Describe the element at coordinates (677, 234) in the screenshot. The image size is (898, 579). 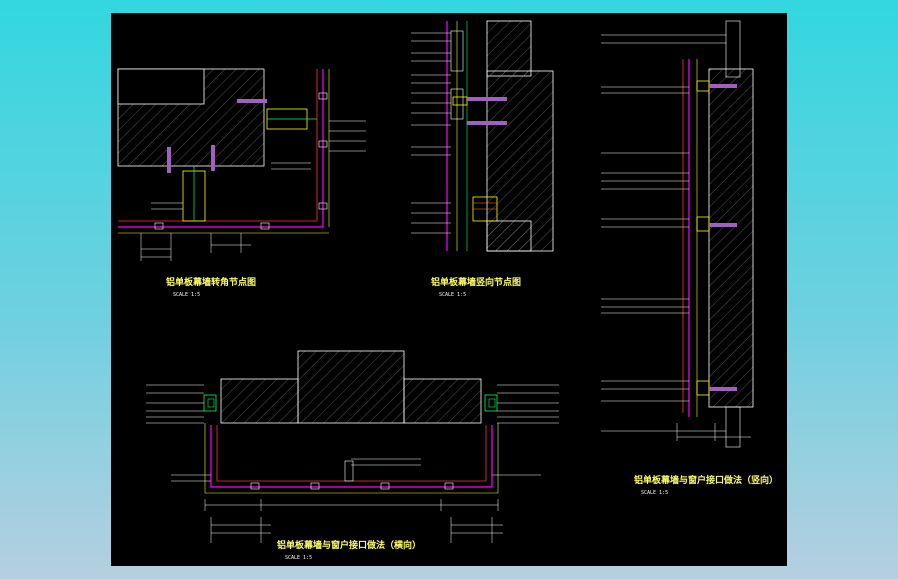
I see `window-interface-vertical-detail` at that location.